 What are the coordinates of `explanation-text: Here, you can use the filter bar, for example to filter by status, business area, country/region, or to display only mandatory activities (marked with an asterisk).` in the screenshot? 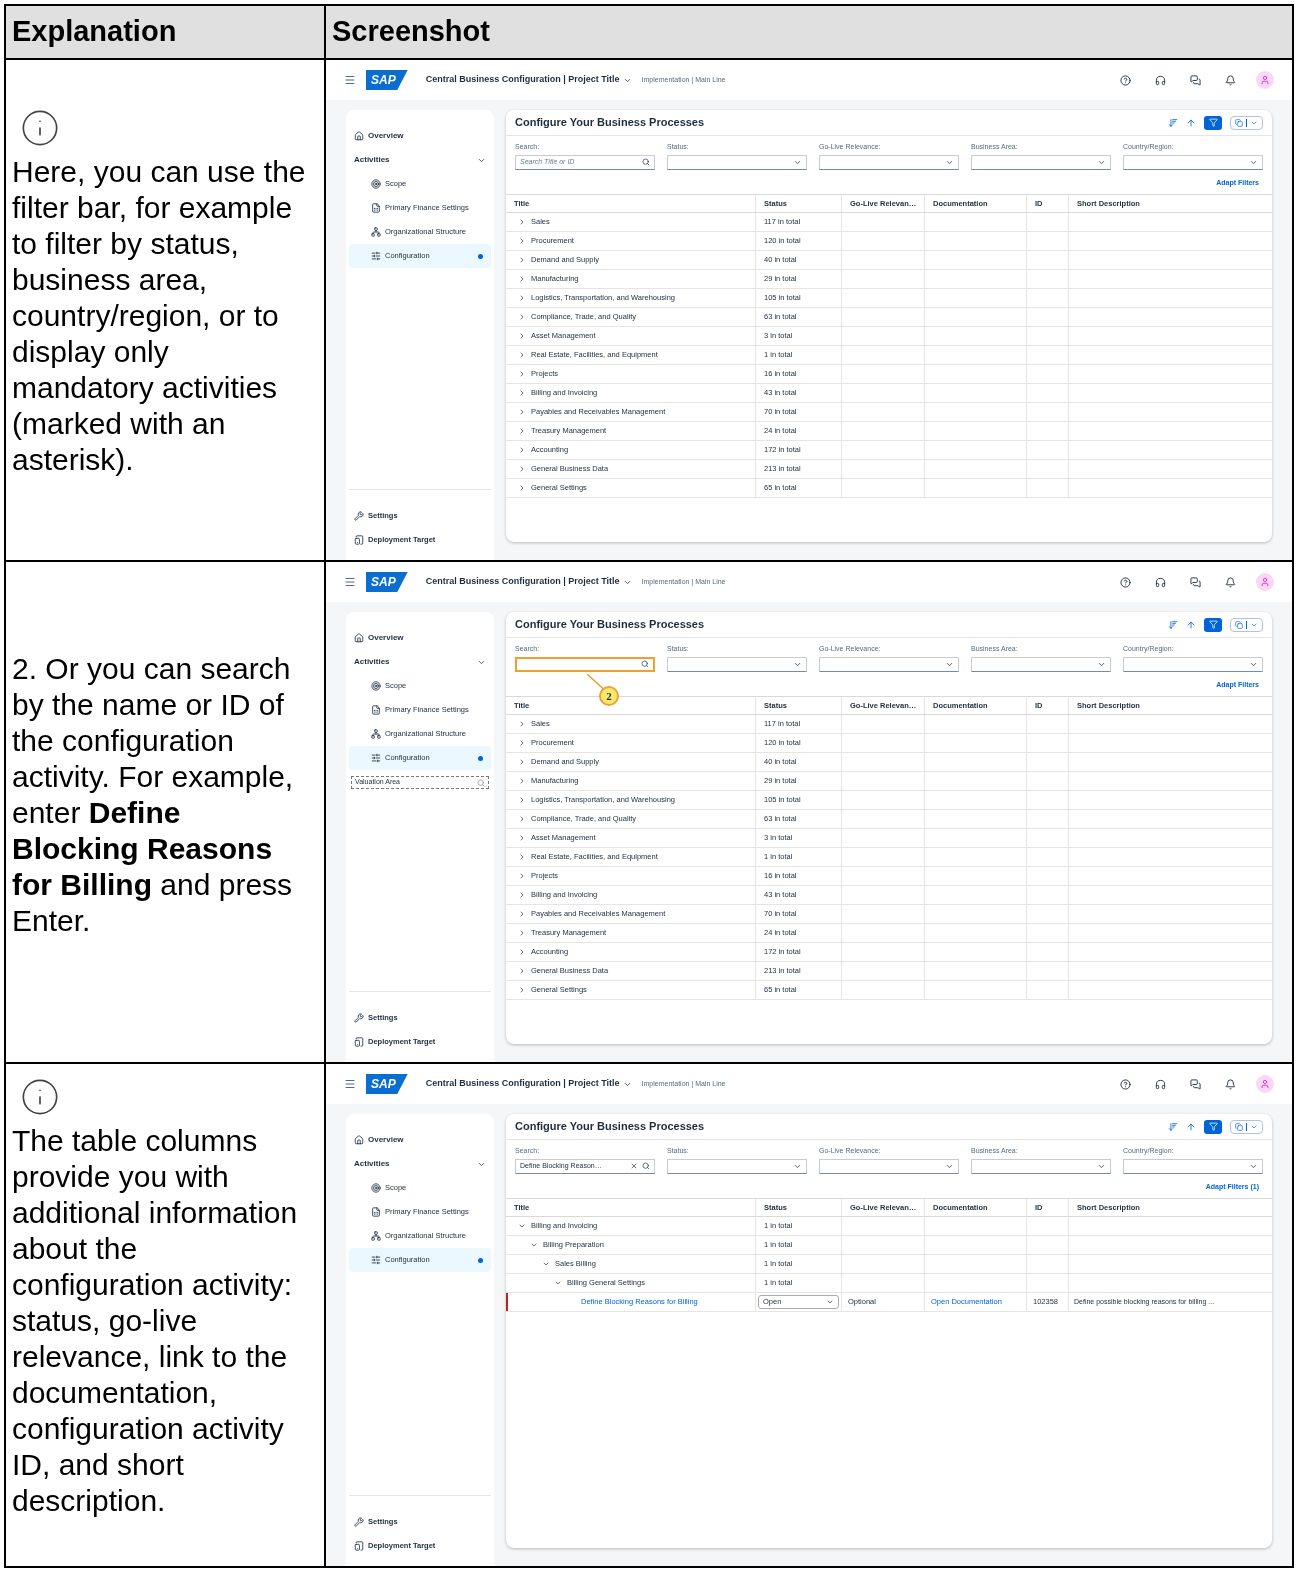 It's located at (159, 316).